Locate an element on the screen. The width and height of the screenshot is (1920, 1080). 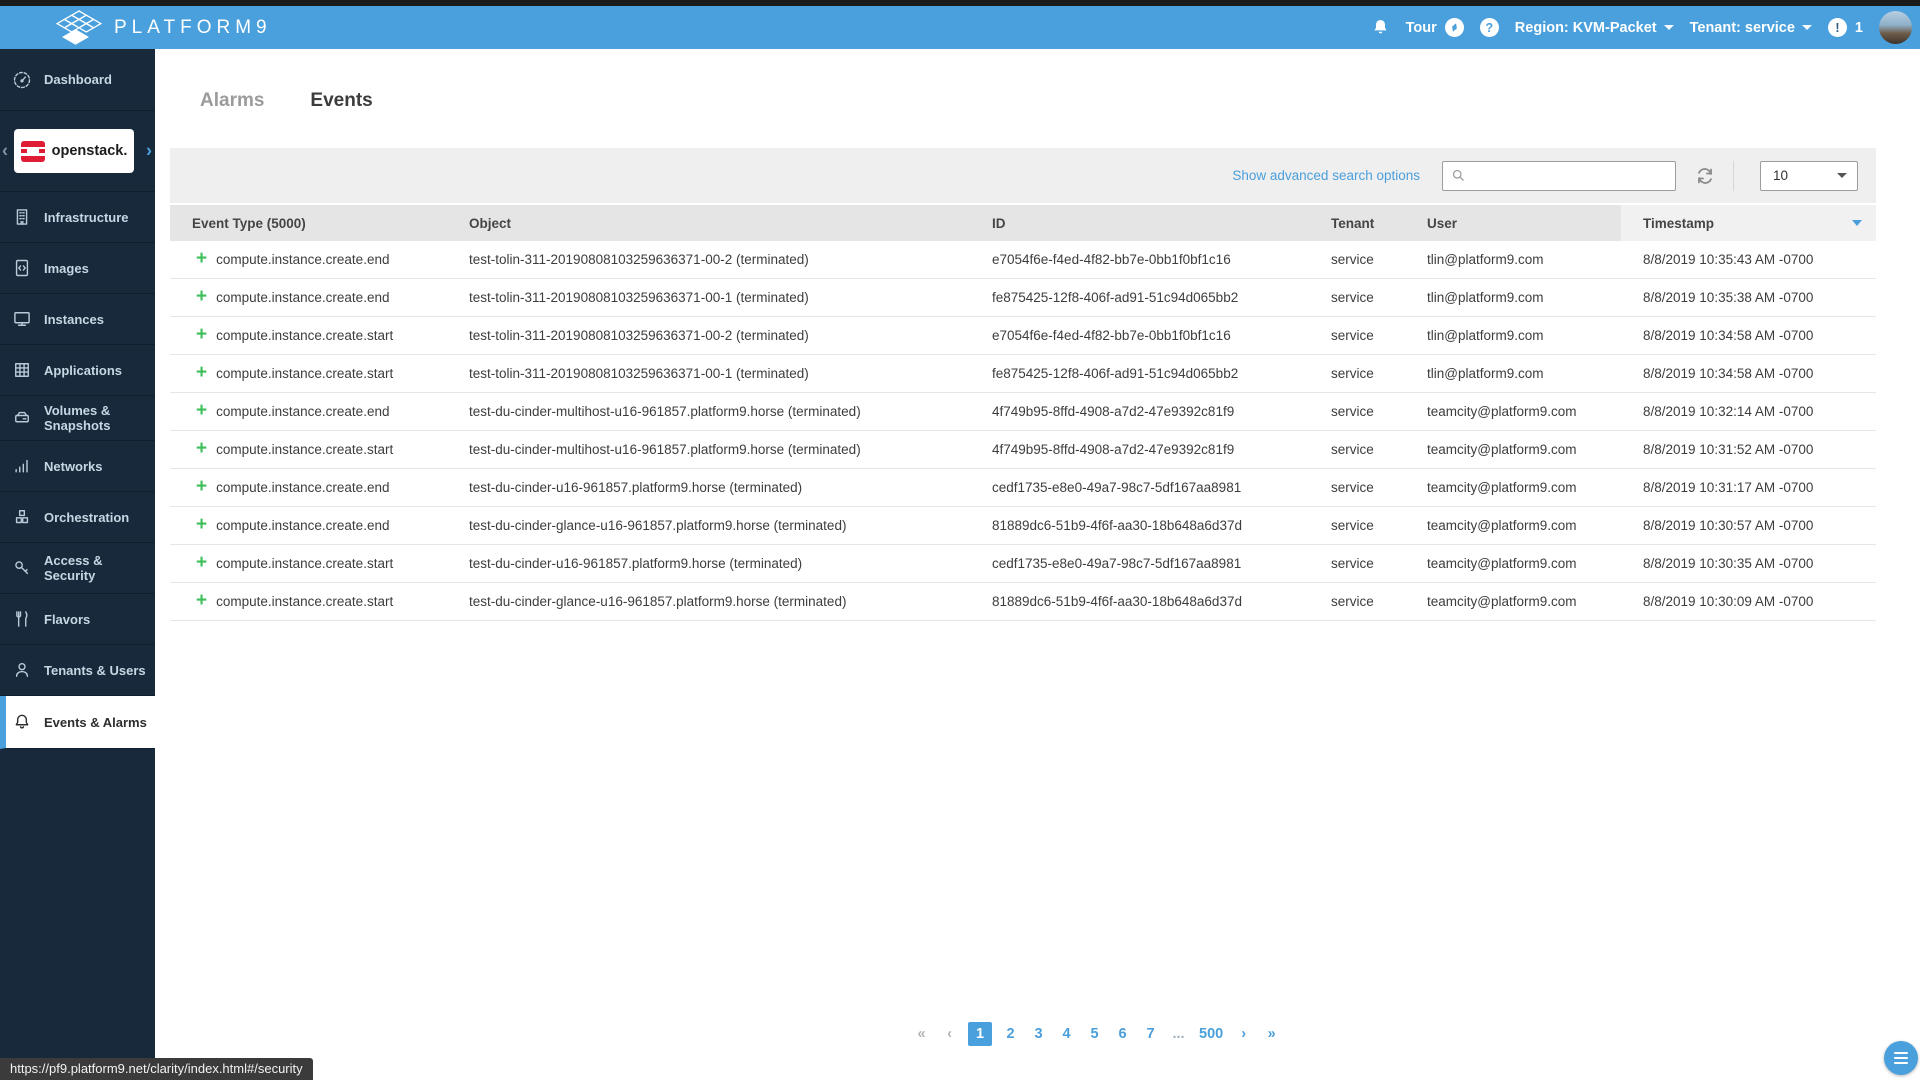
column-header-user: User is located at coordinates (1513, 223).